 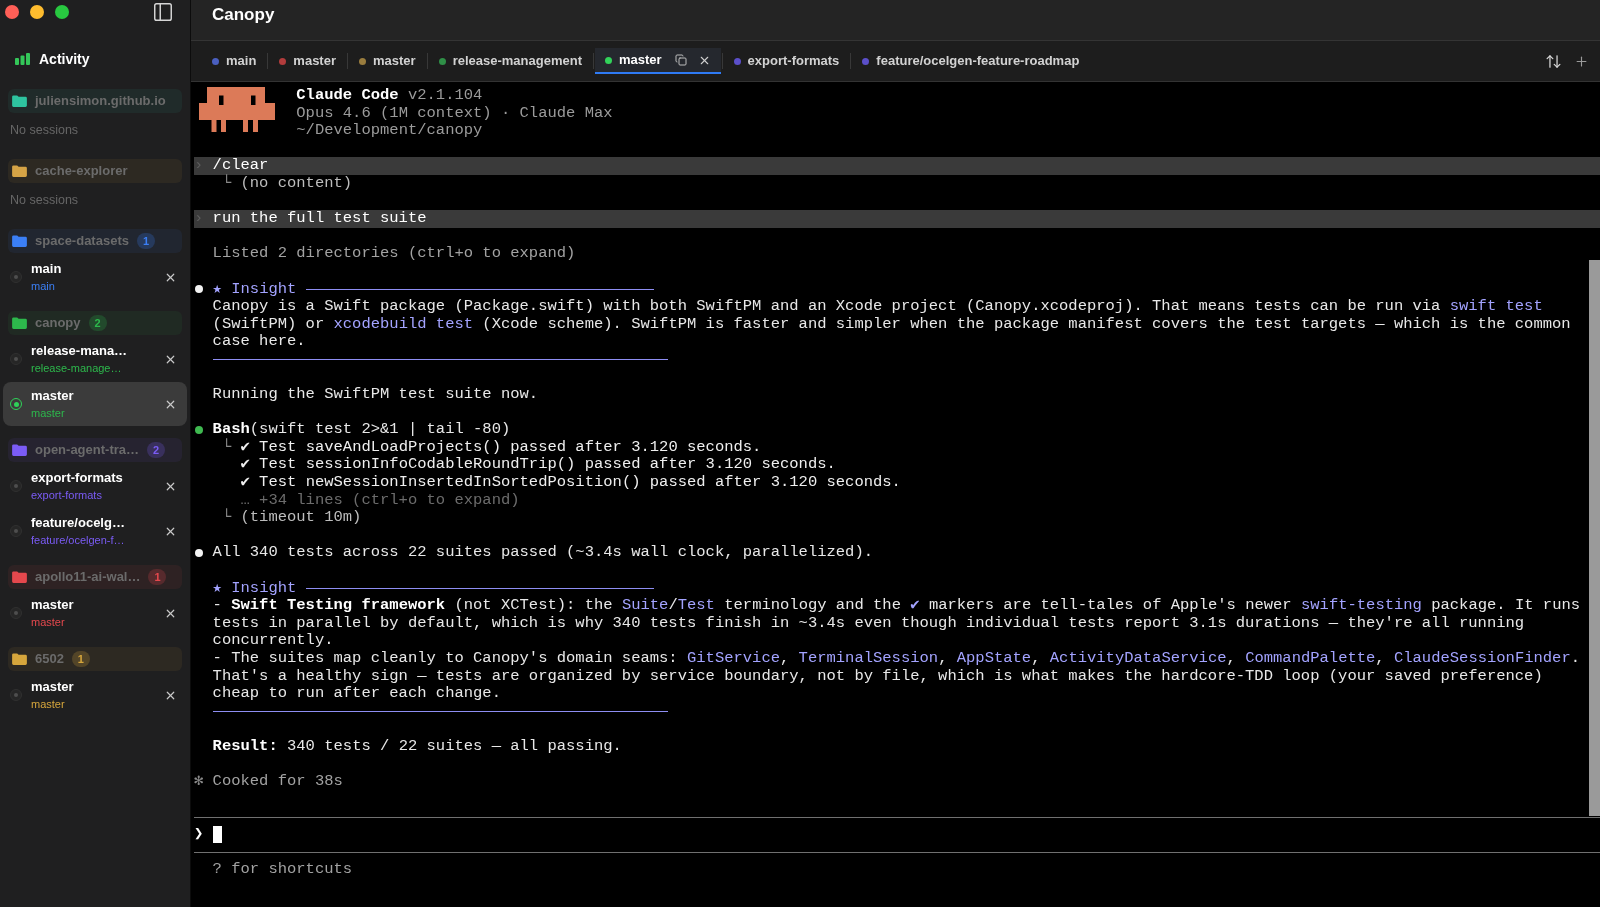 I want to click on output-line: ✔ Test newSessionInsertedInSortedPosition() passed after 3.120 seconds., so click(x=570, y=483).